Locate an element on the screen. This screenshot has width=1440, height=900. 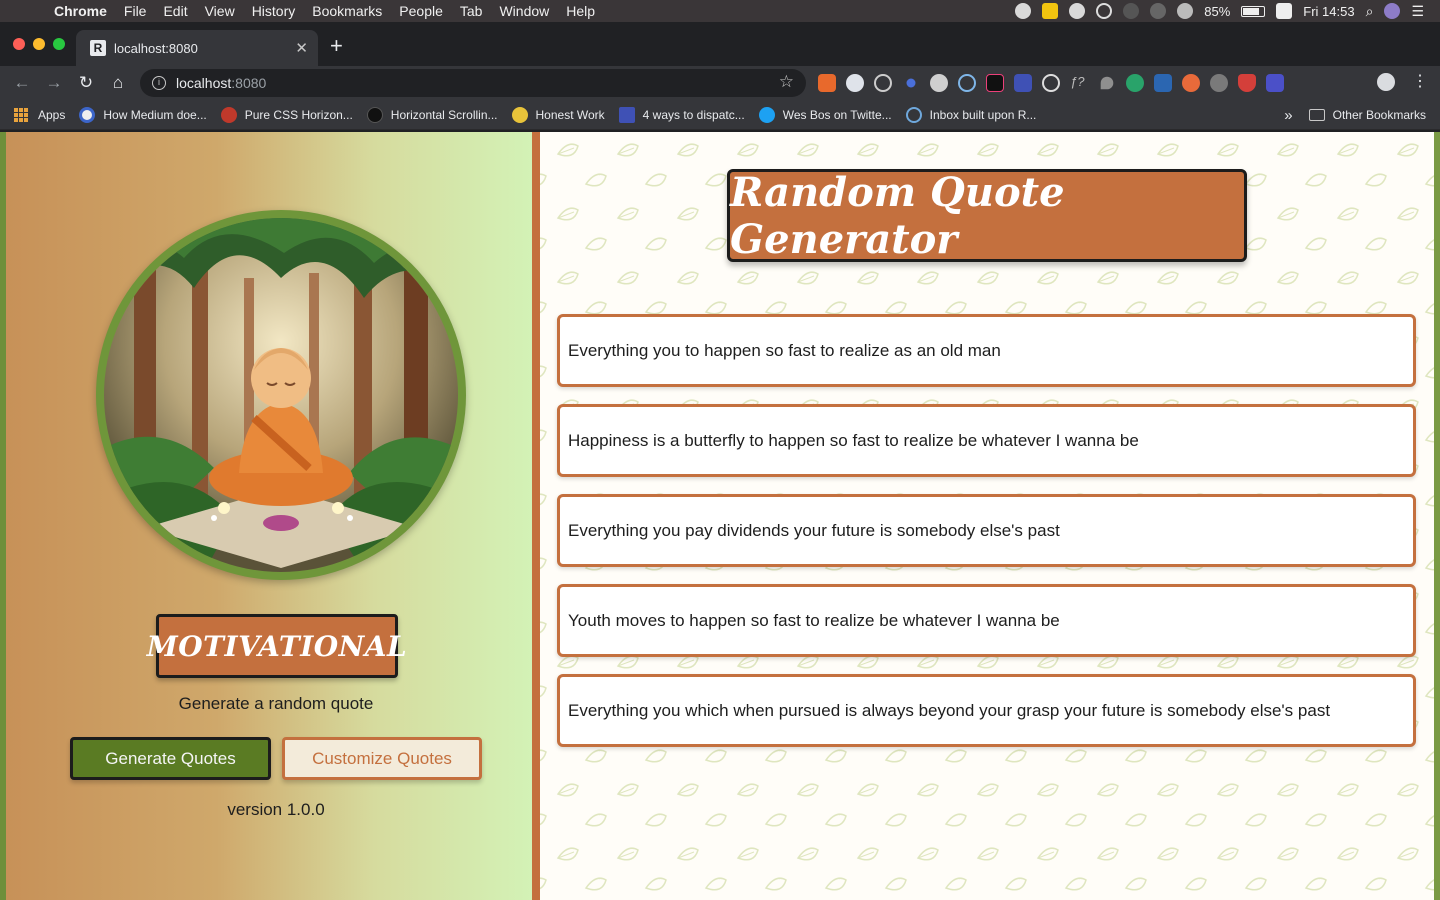
new-tab-icon: + is located at coordinates (336, 46).